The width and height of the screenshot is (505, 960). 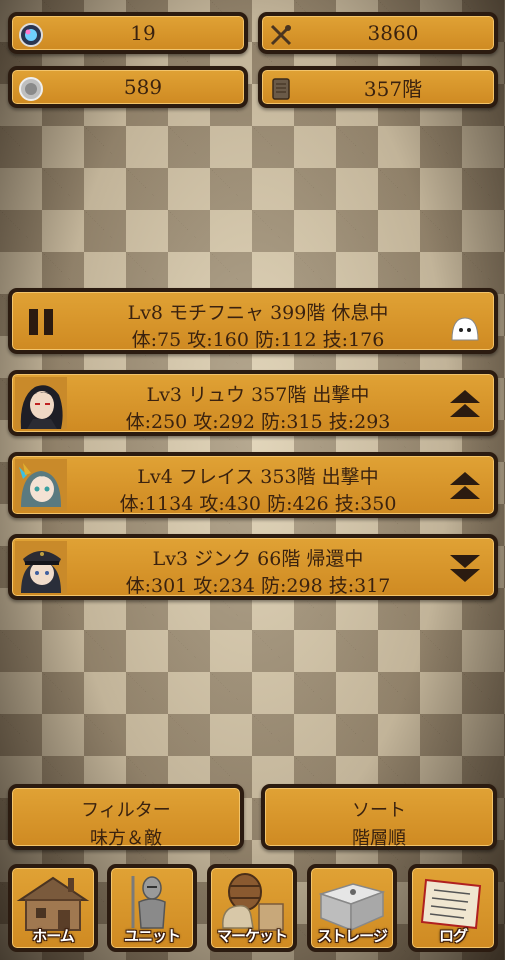 What do you see at coordinates (41, 567) in the screenshot?
I see `portrait-zinc` at bounding box center [41, 567].